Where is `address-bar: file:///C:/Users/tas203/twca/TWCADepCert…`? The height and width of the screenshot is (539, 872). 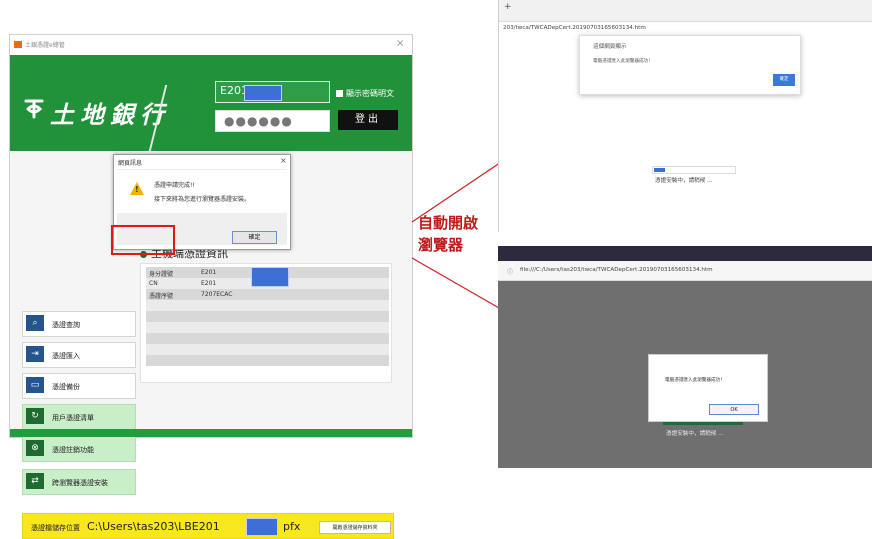 address-bar: file:///C:/Users/tas203/twca/TWCADepCert… is located at coordinates (616, 270).